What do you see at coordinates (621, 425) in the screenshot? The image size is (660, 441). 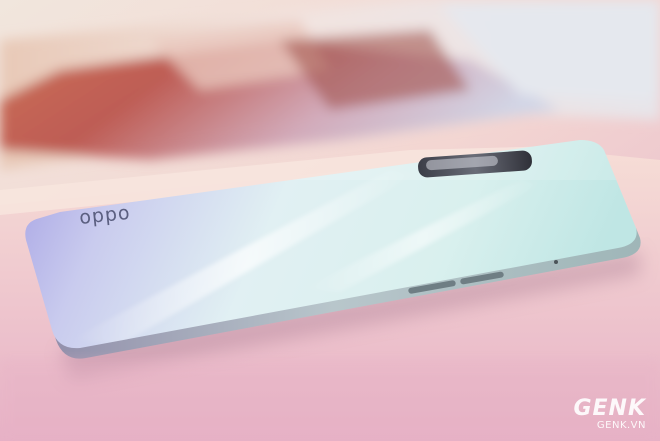 I see `watermark-site: GENK.VN` at bounding box center [621, 425].